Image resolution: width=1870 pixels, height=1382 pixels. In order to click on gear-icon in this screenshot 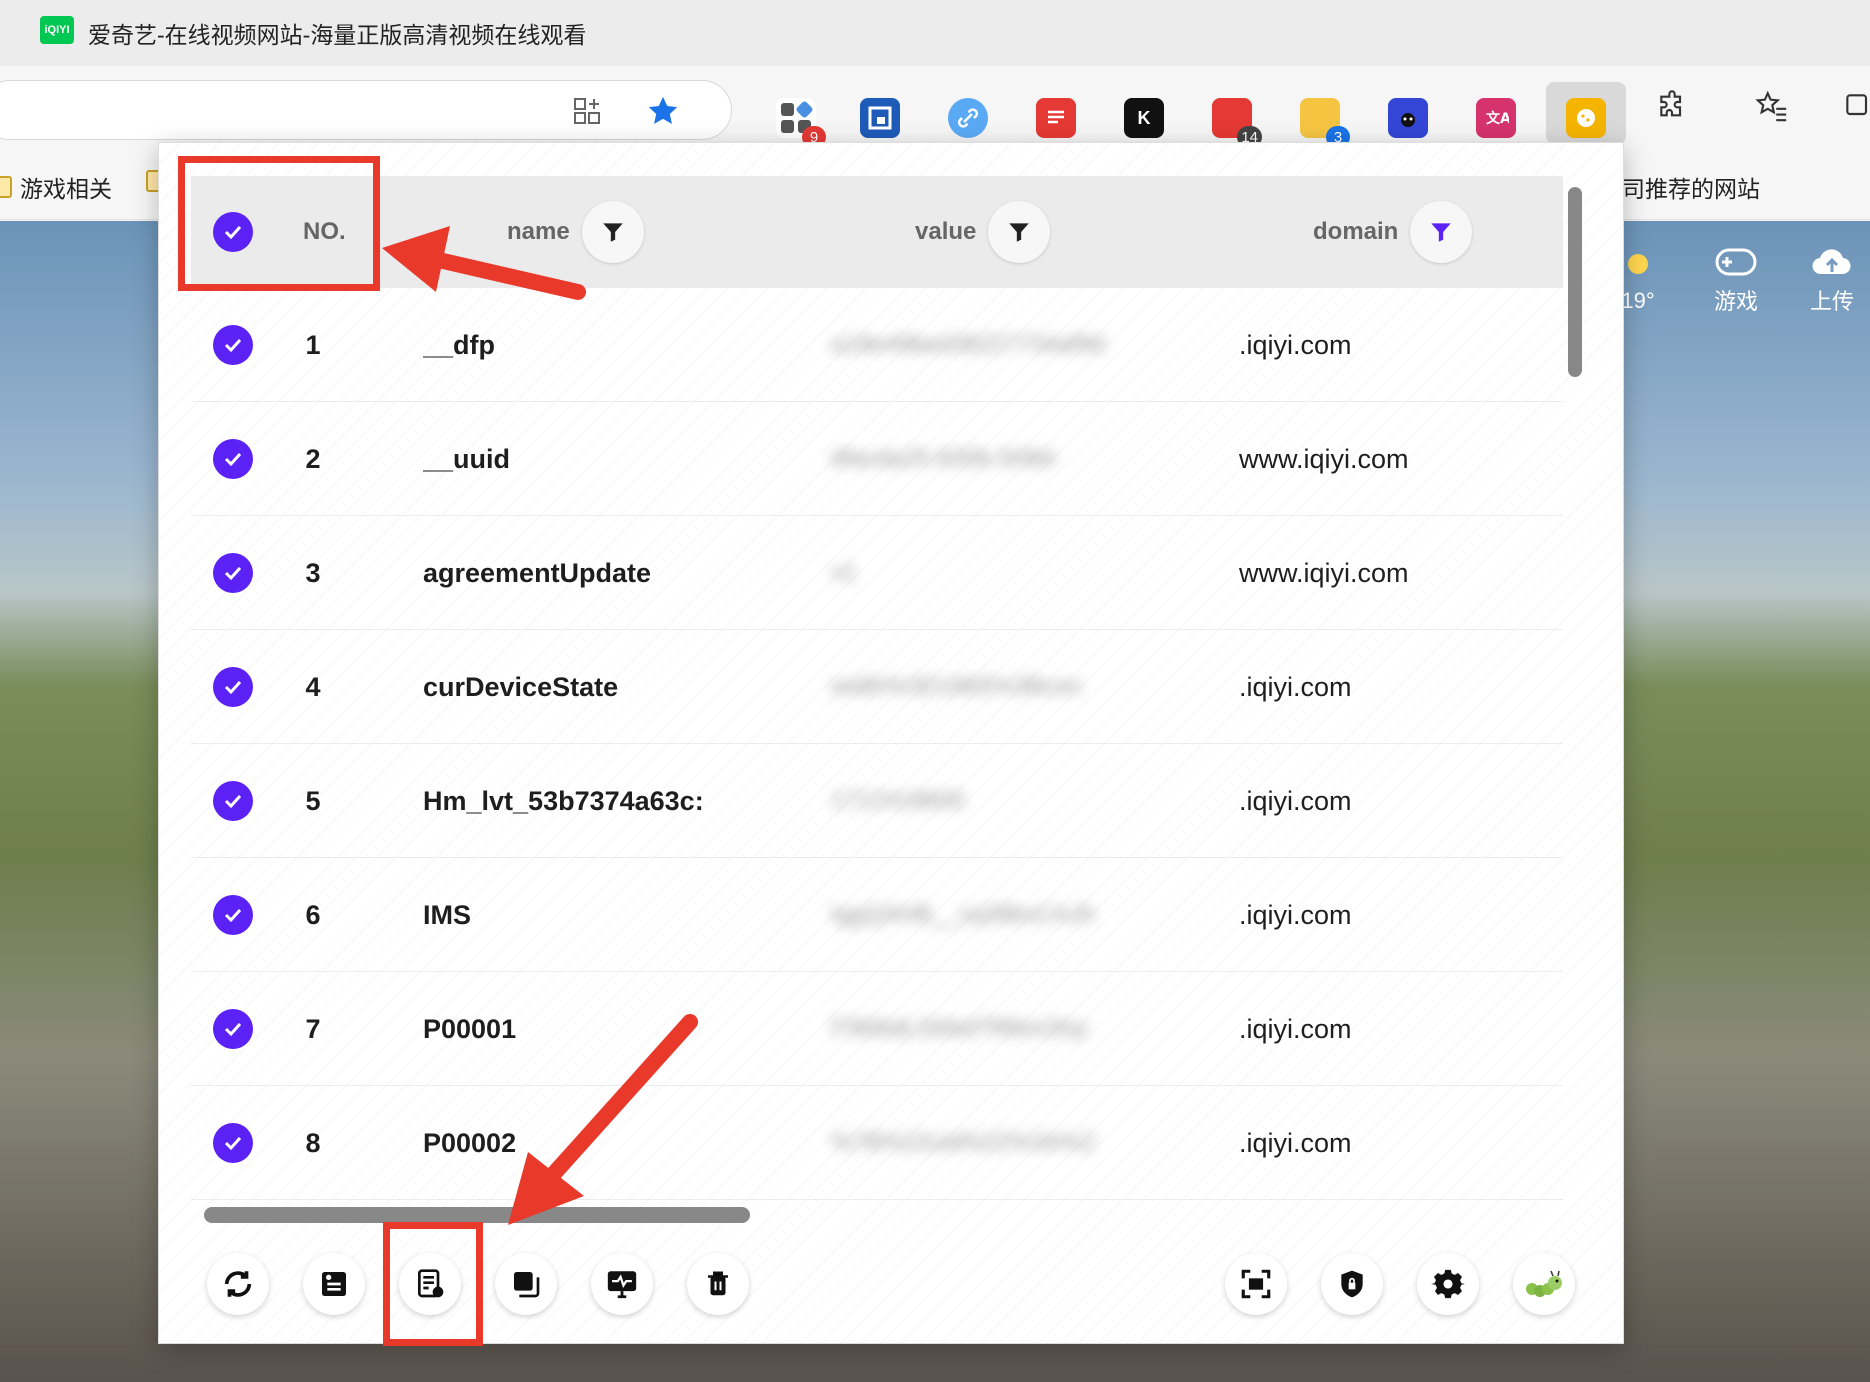, I will do `click(1448, 1284)`.